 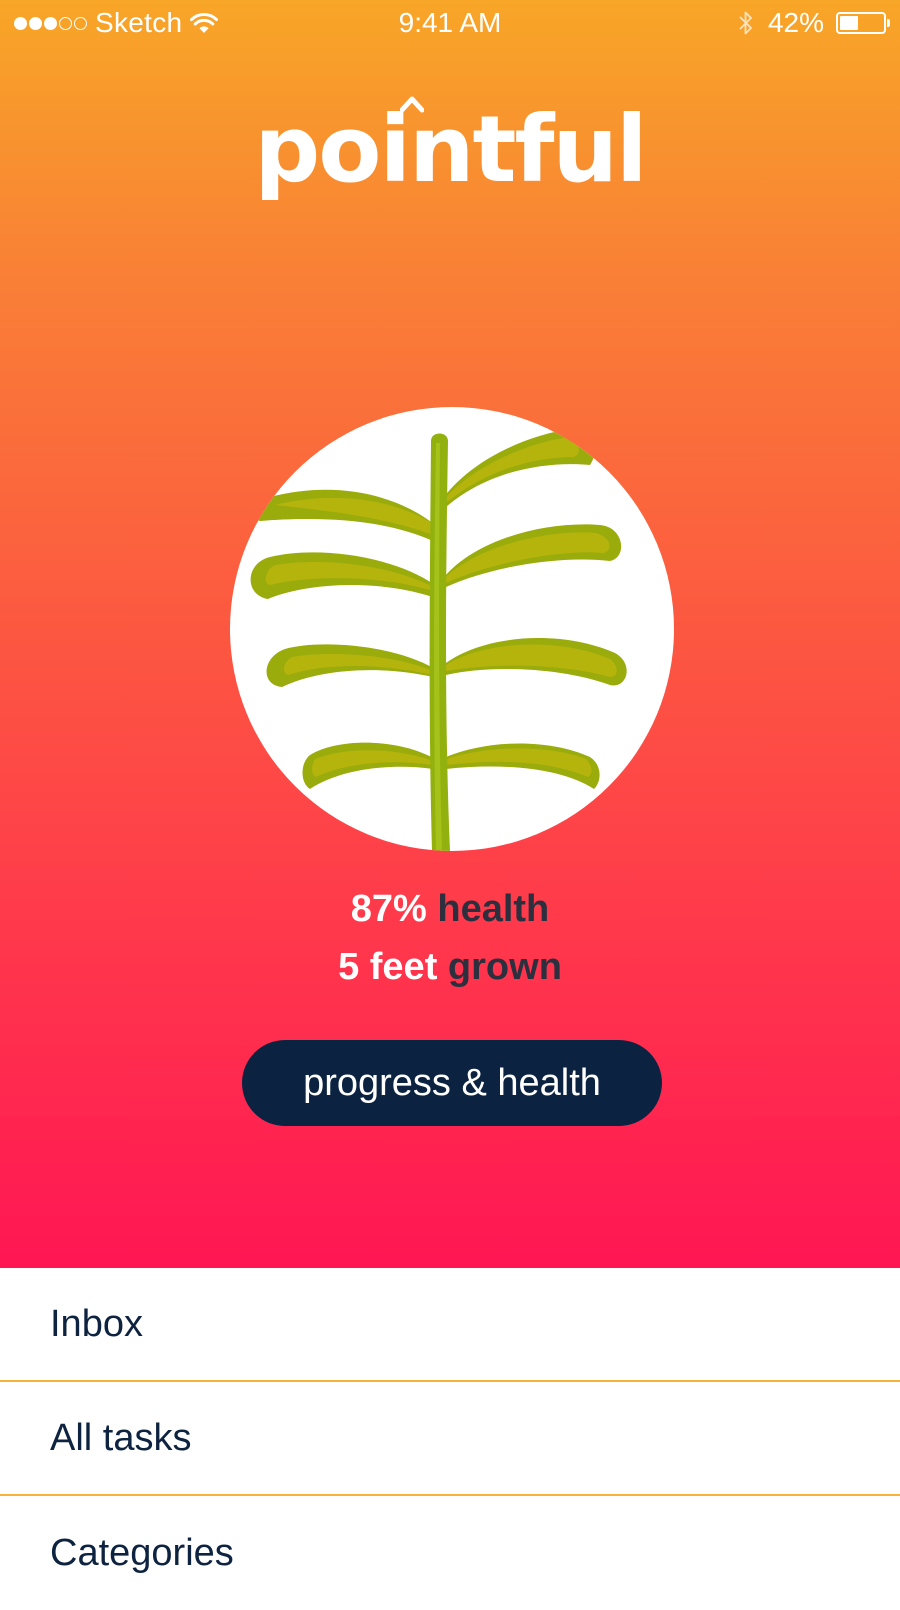 I want to click on health-value: 87%, so click(x=388, y=909).